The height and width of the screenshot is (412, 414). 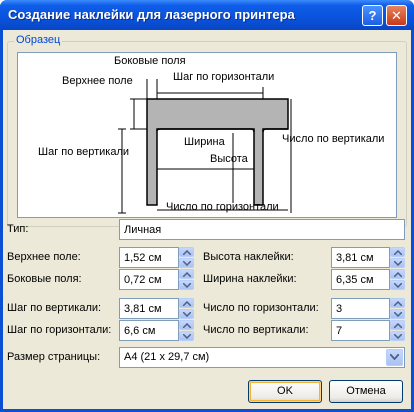 I want to click on label-height-spinner, so click(x=397, y=257).